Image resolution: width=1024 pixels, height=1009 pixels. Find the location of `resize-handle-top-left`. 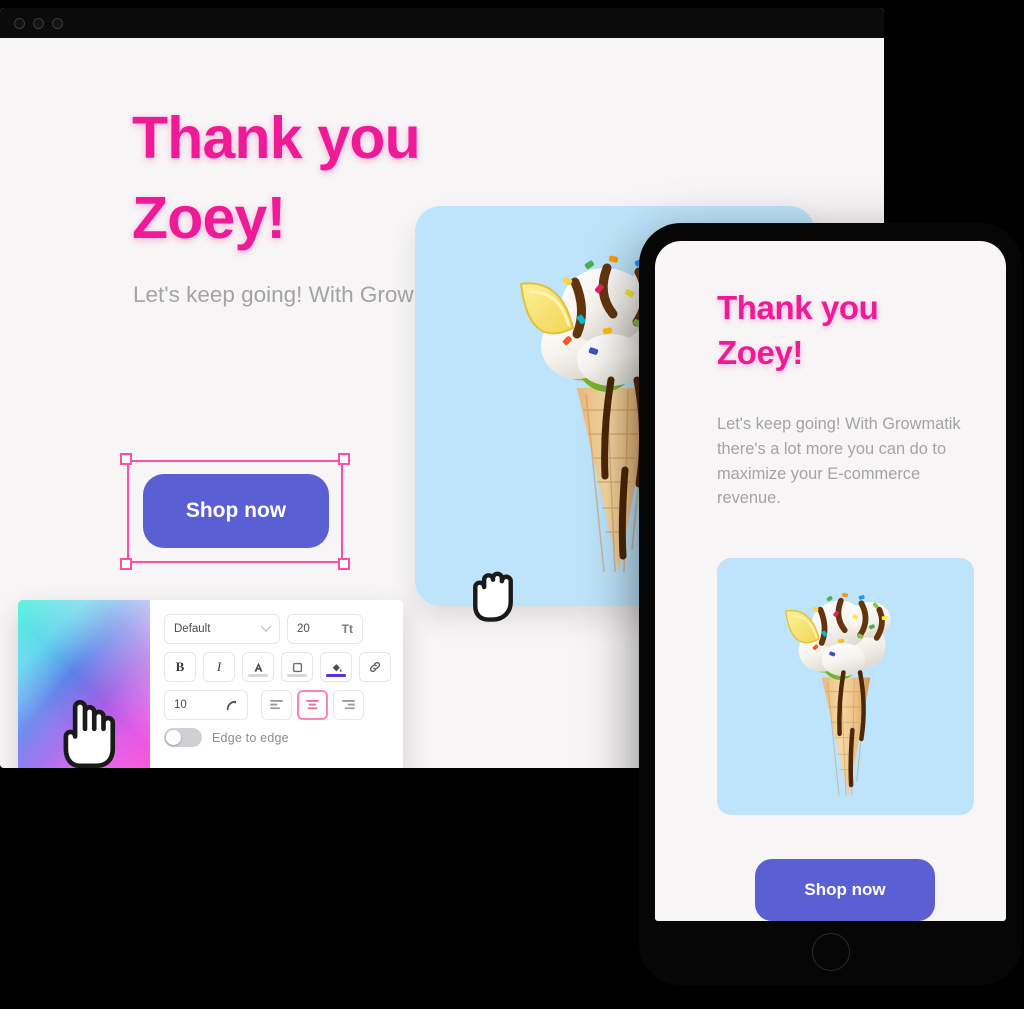

resize-handle-top-left is located at coordinates (126, 459).